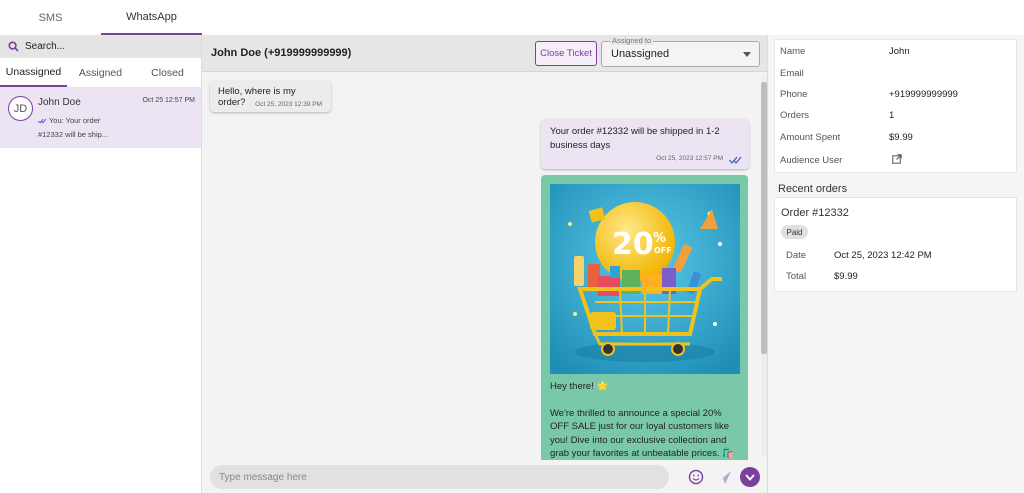  I want to click on assigned-to-value: Unassigned, so click(640, 54).